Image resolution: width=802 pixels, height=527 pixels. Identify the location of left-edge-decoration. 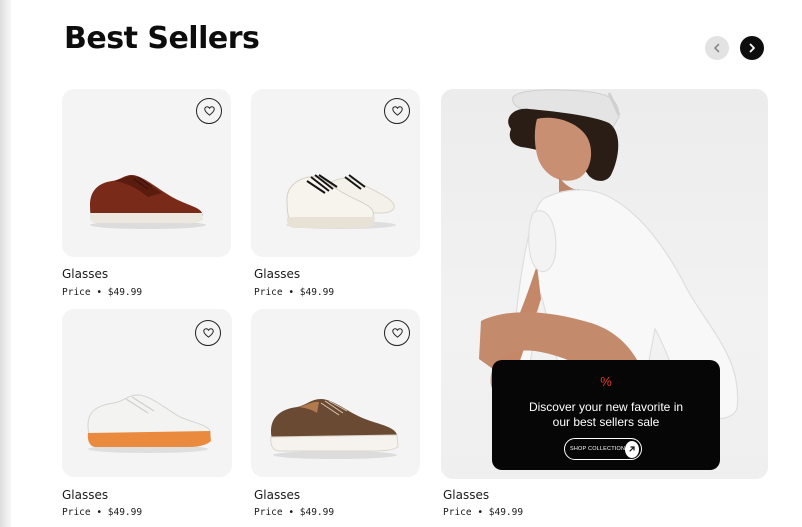
(5, 263).